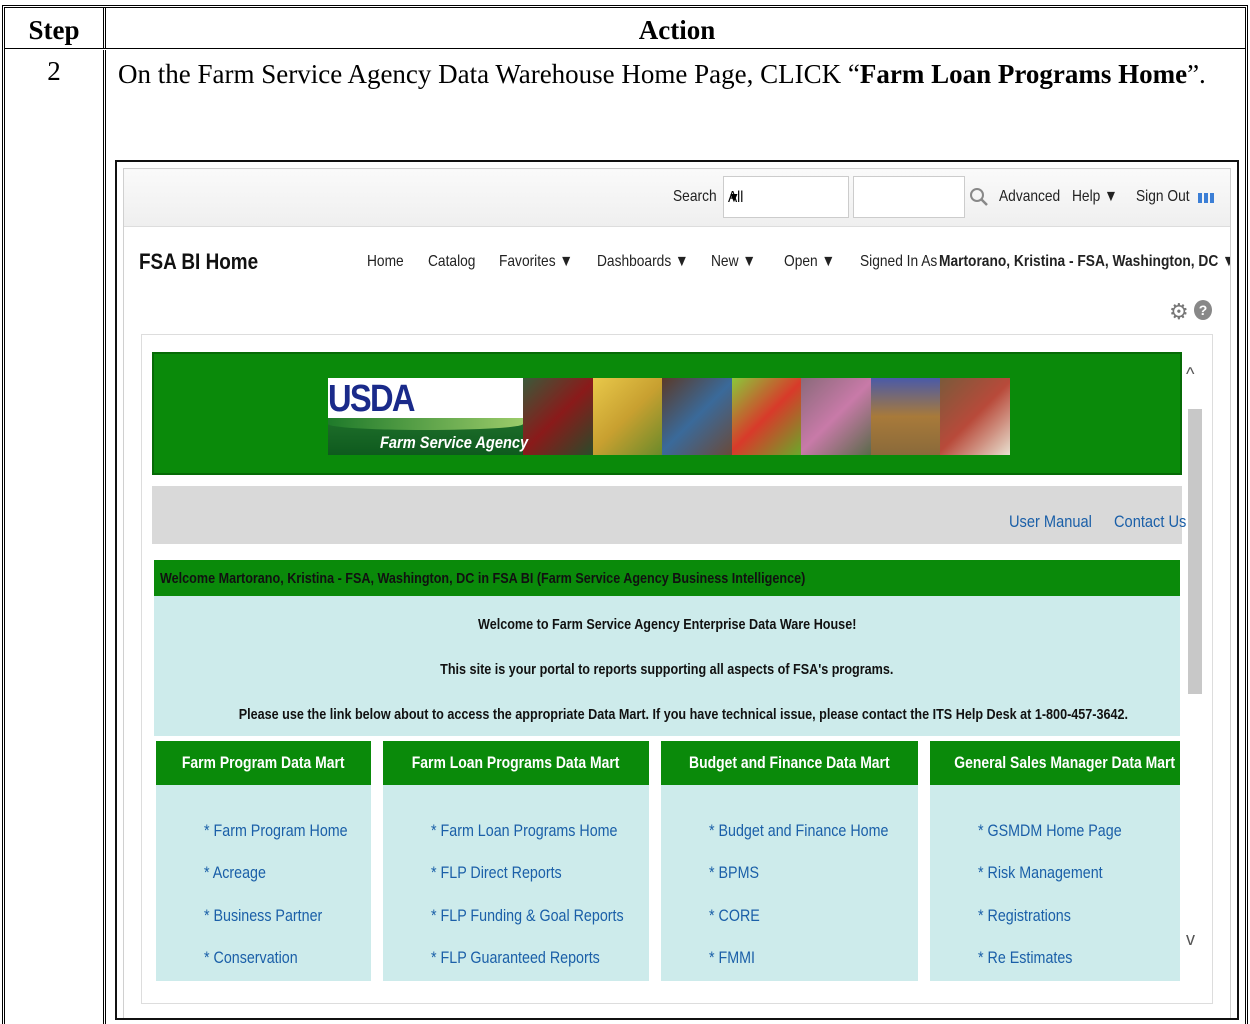  Describe the element at coordinates (1095, 197) in the screenshot. I see `help-menu: Help ▼` at that location.